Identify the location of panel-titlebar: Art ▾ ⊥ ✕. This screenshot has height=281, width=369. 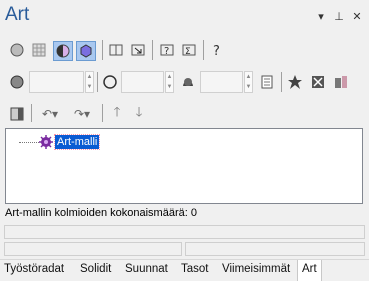
(184, 17).